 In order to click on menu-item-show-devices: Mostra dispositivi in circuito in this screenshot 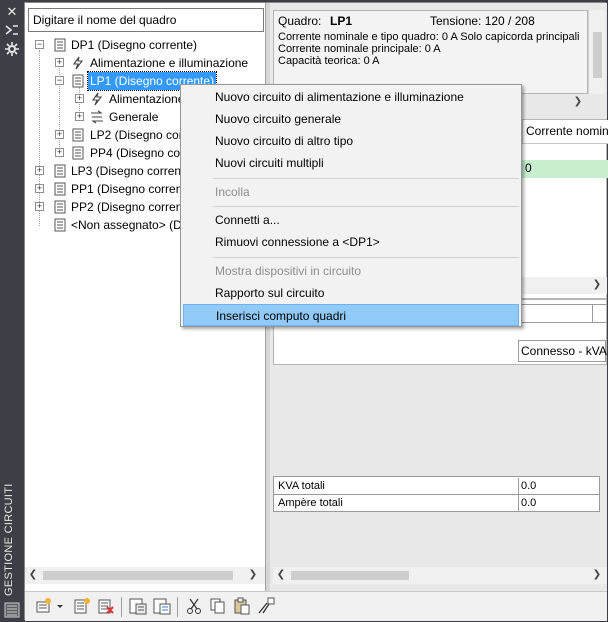, I will do `click(351, 271)`.